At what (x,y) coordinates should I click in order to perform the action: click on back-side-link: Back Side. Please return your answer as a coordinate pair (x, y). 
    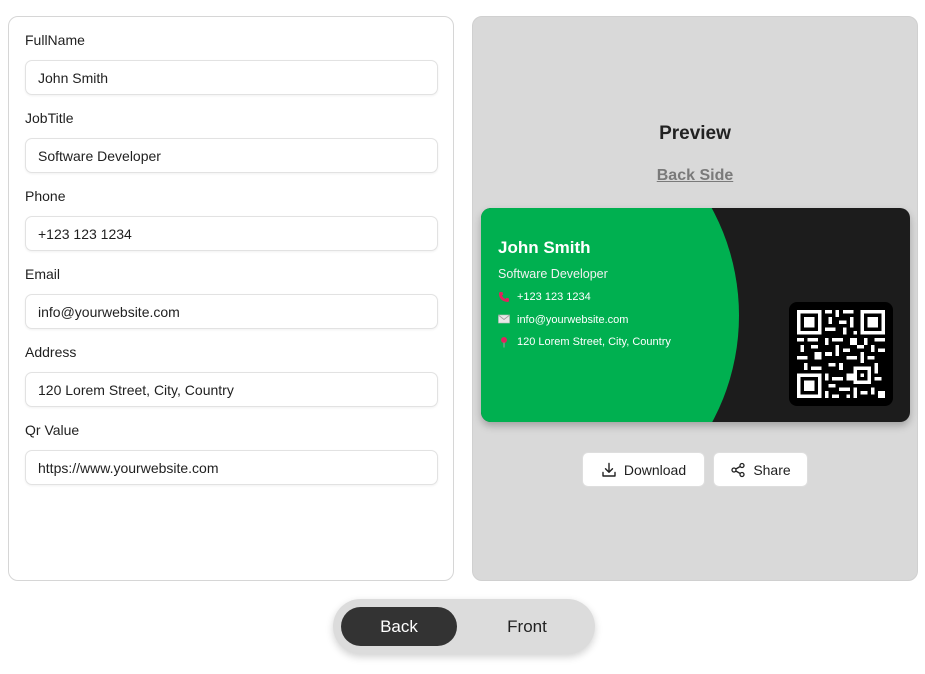
    Looking at the image, I should click on (695, 176).